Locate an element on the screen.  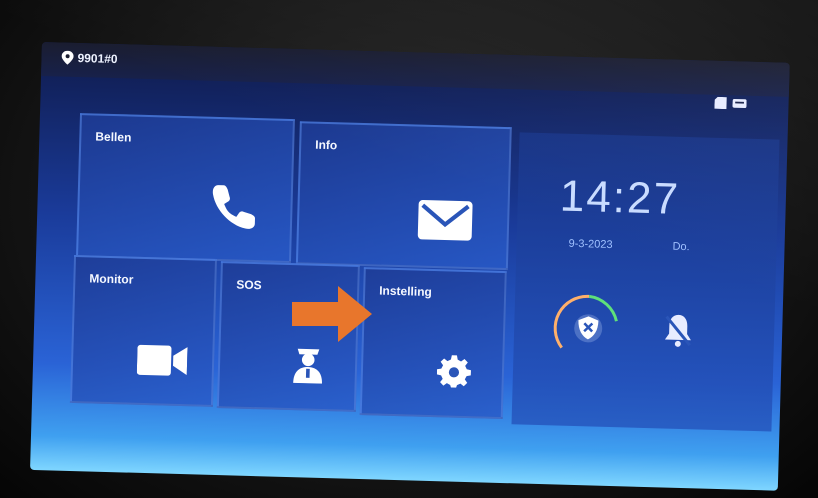
tile-bellen-label: Bellen is located at coordinates (113, 137).